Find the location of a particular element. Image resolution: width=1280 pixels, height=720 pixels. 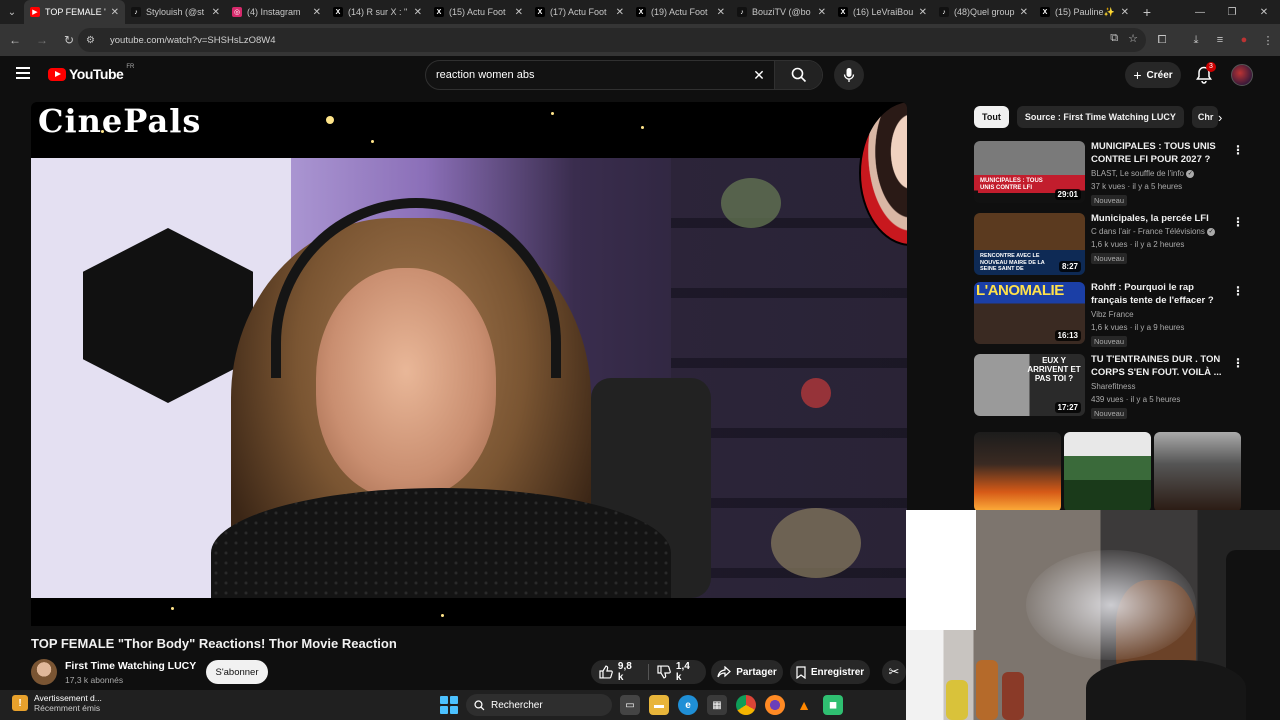

chrome-icon is located at coordinates (746, 705).